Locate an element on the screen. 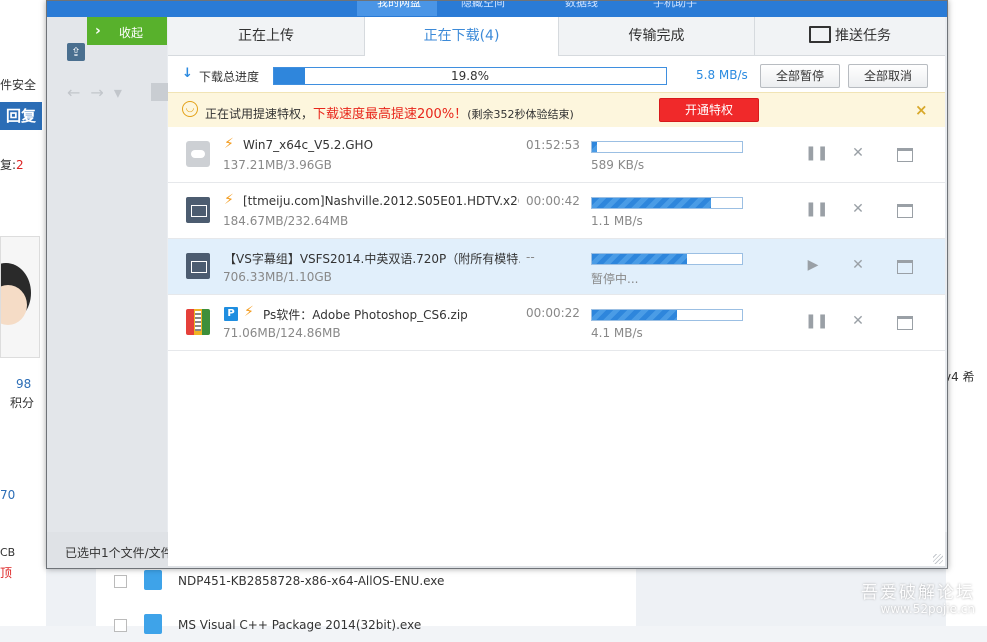 This screenshot has width=987, height=642. chevron-right-icon: › is located at coordinates (98, 31).